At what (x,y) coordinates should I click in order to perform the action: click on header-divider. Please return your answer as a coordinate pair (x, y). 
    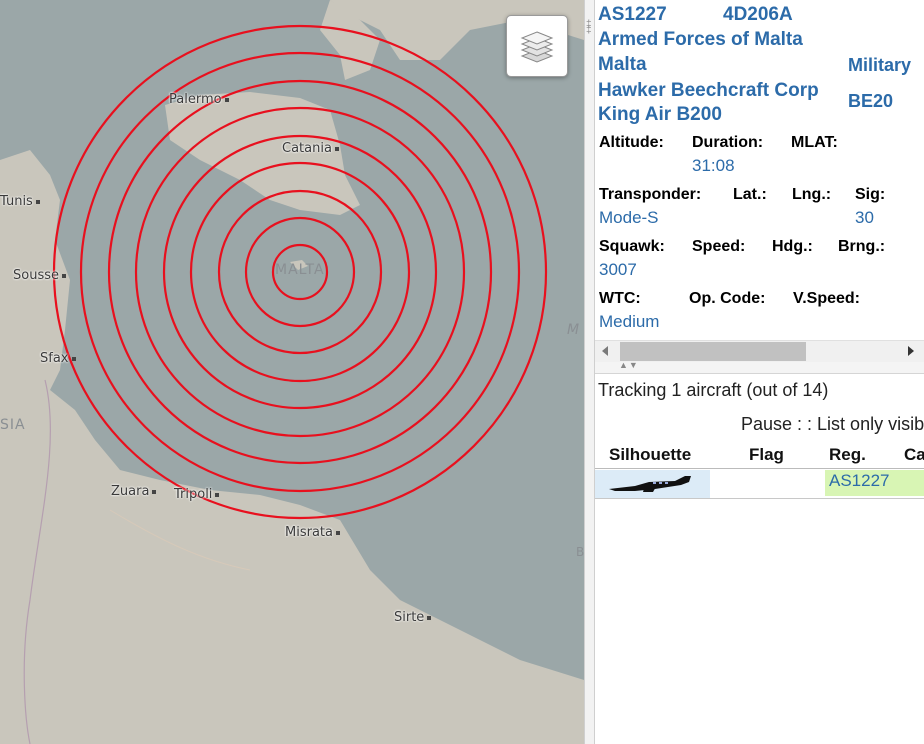
    Looking at the image, I should click on (759, 468).